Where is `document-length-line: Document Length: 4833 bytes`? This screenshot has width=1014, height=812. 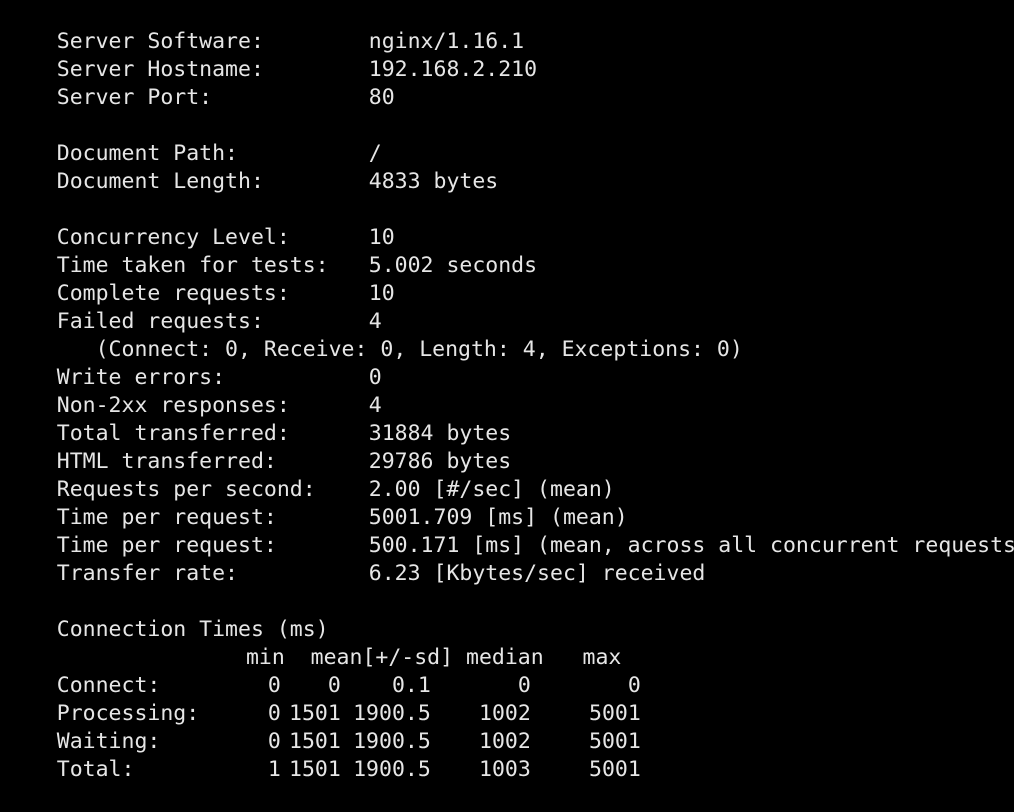
document-length-line: Document Length: 4833 bytes is located at coordinates (509, 167).